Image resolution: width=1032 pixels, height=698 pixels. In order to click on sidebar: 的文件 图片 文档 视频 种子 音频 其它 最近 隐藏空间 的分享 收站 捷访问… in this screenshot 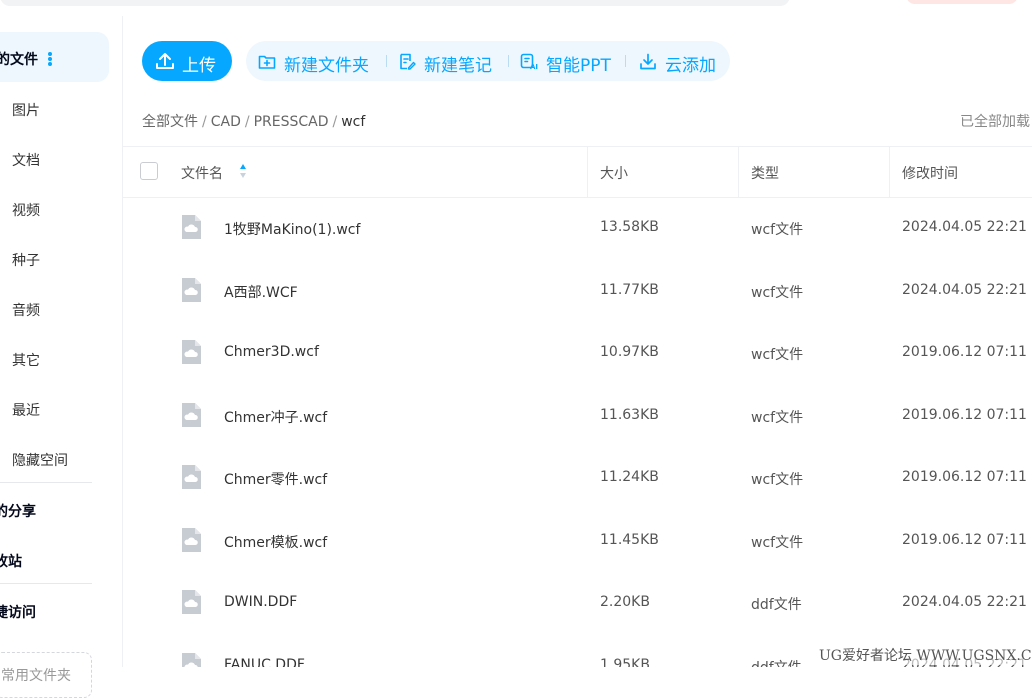, I will do `click(61, 357)`.